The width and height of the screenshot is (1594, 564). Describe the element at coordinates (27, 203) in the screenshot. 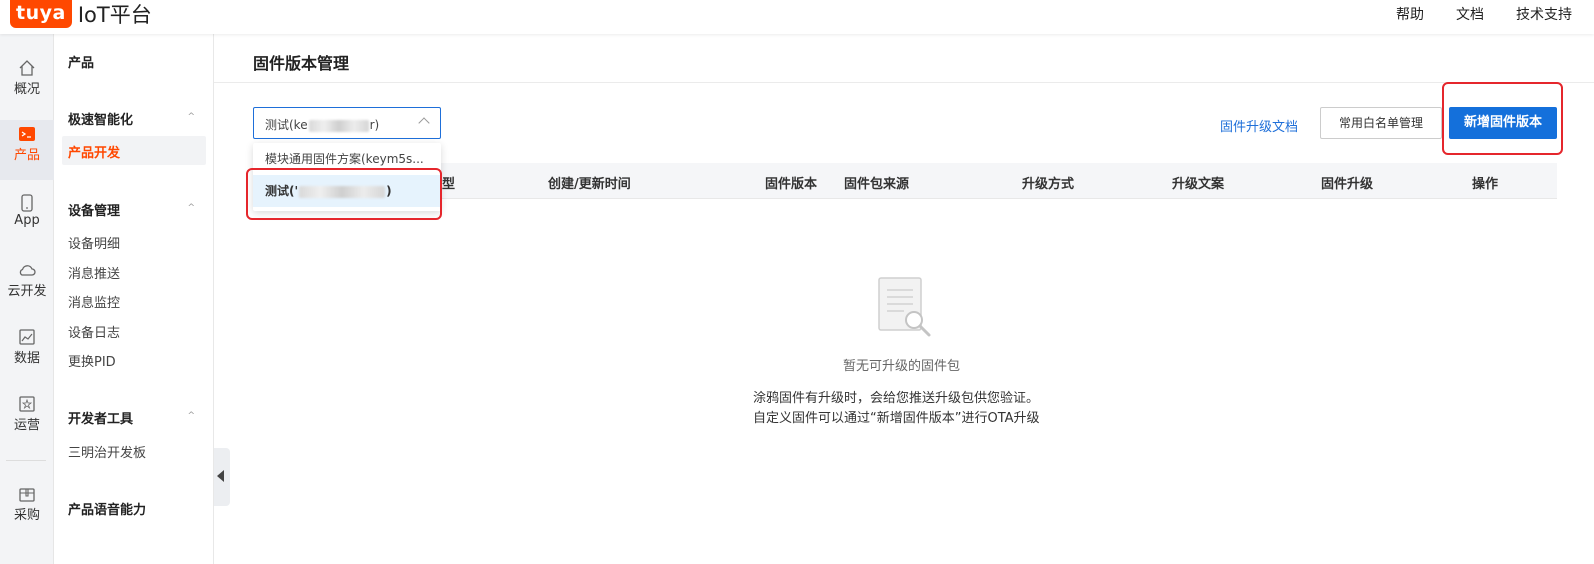

I see `phone-icon` at that location.